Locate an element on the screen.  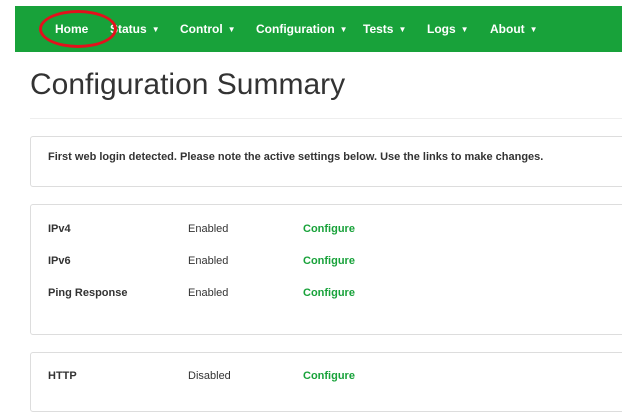
setting-name: IPv4 is located at coordinates (59, 229).